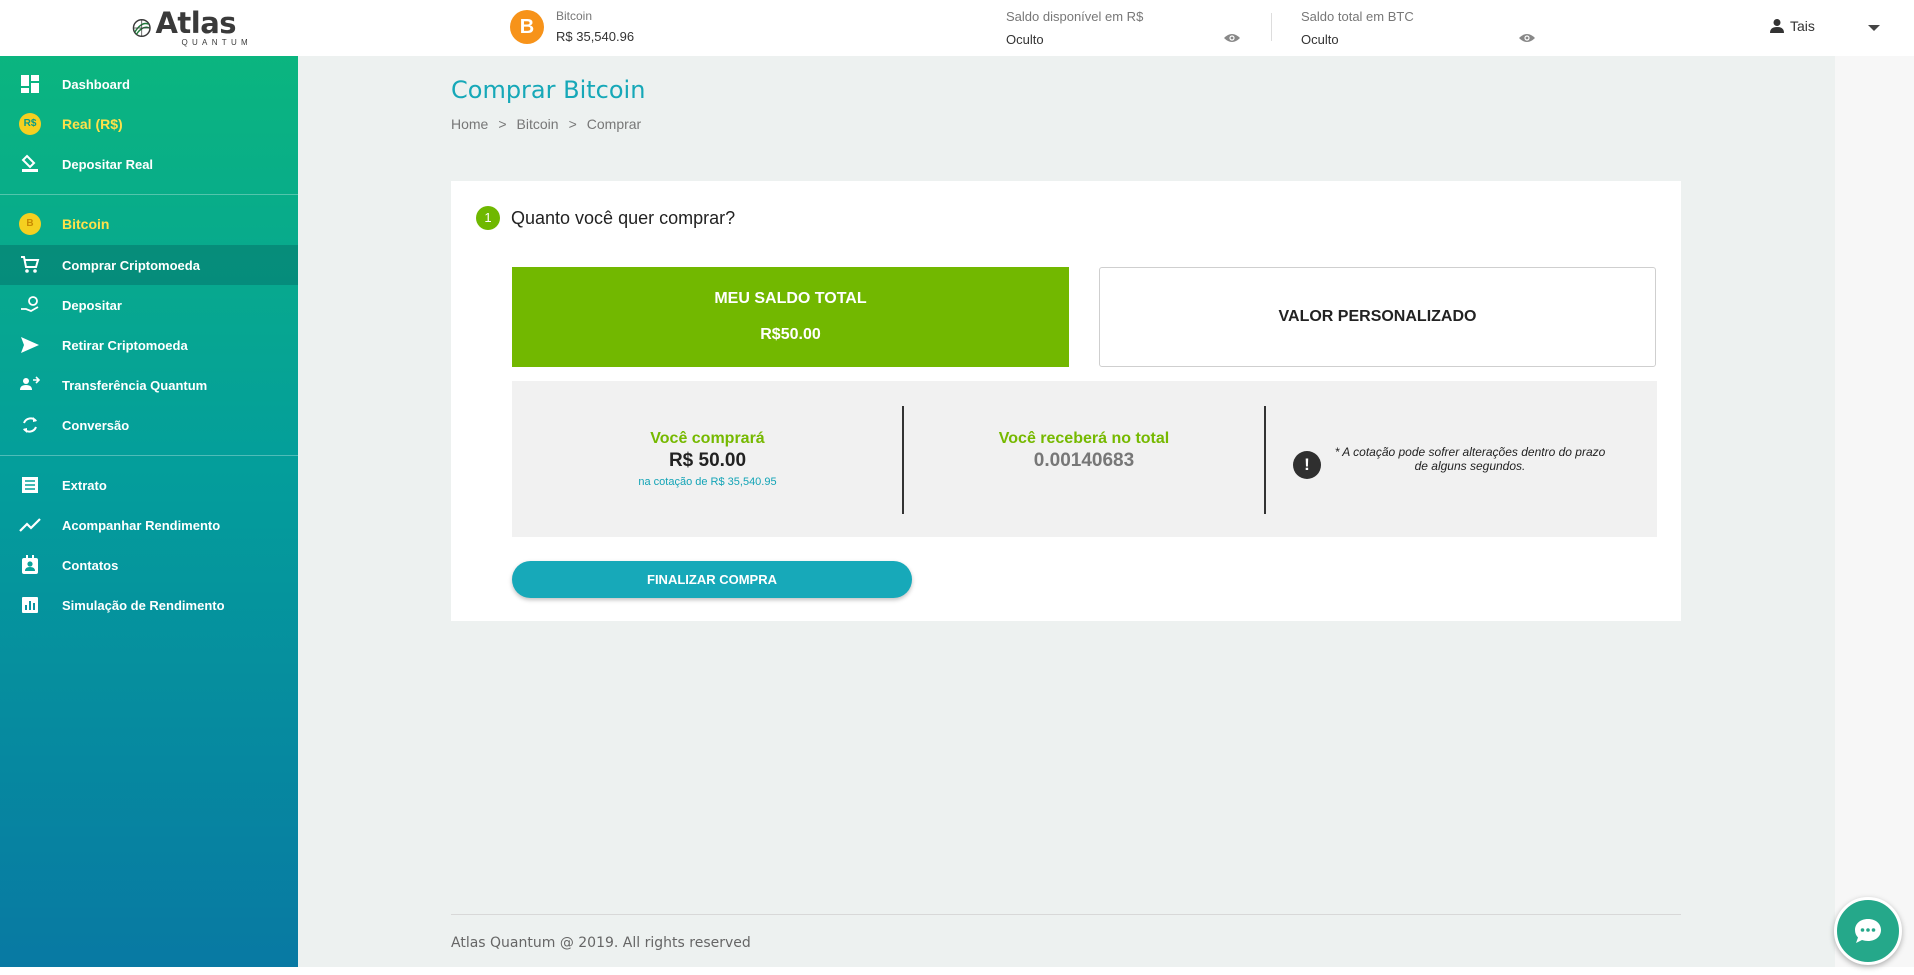  What do you see at coordinates (216, 42) in the screenshot?
I see `logo-subtitle: QUANTUM` at bounding box center [216, 42].